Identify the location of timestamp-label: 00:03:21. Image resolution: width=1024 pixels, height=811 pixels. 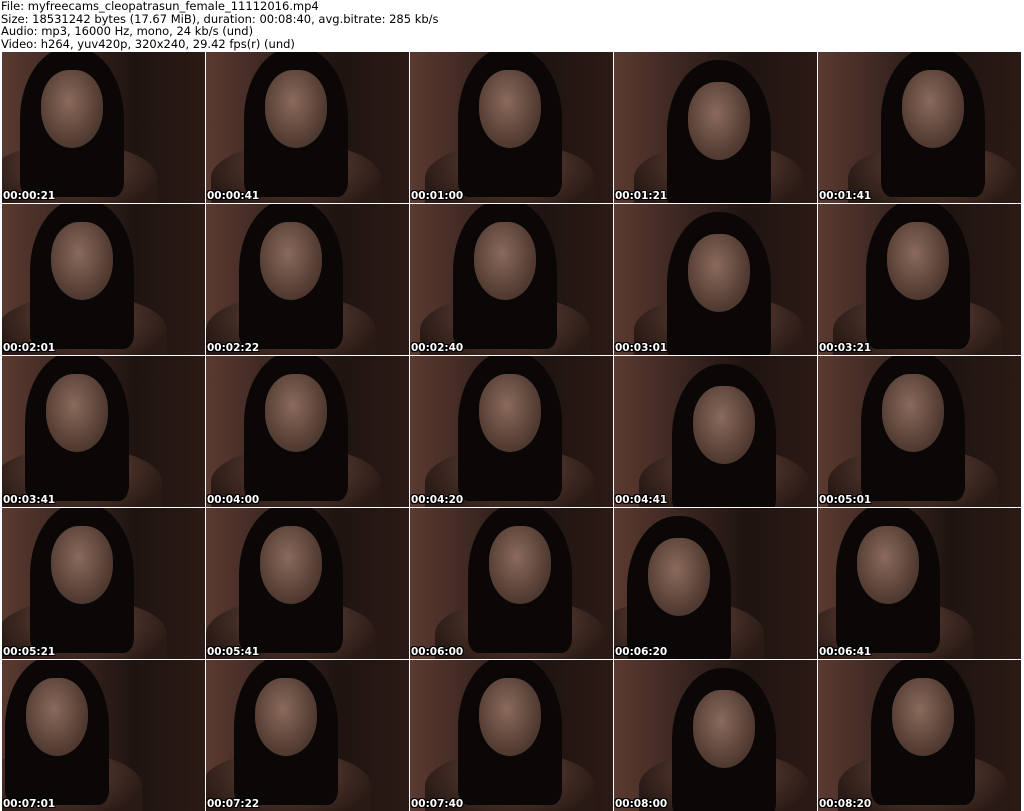
(845, 348).